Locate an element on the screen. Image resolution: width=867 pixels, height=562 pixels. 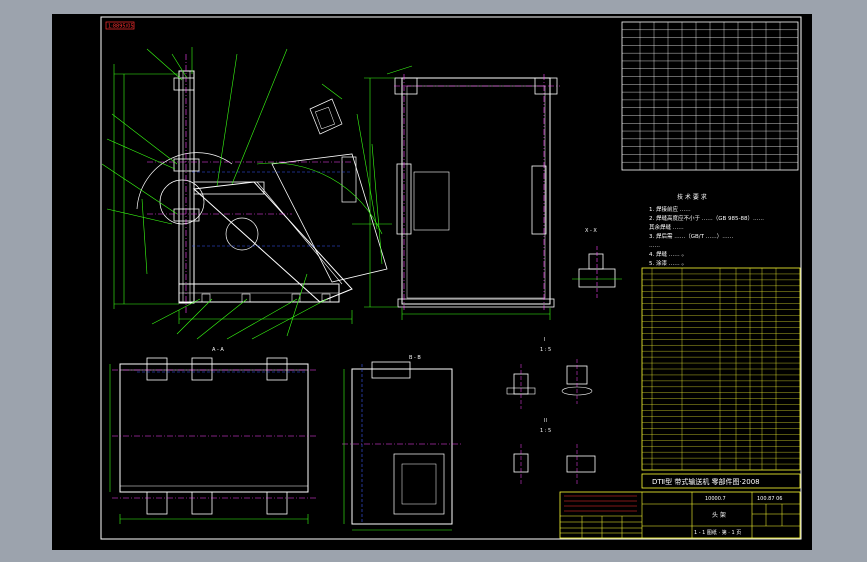
drawing-number: 10000.7 is located at coordinates (715, 499).